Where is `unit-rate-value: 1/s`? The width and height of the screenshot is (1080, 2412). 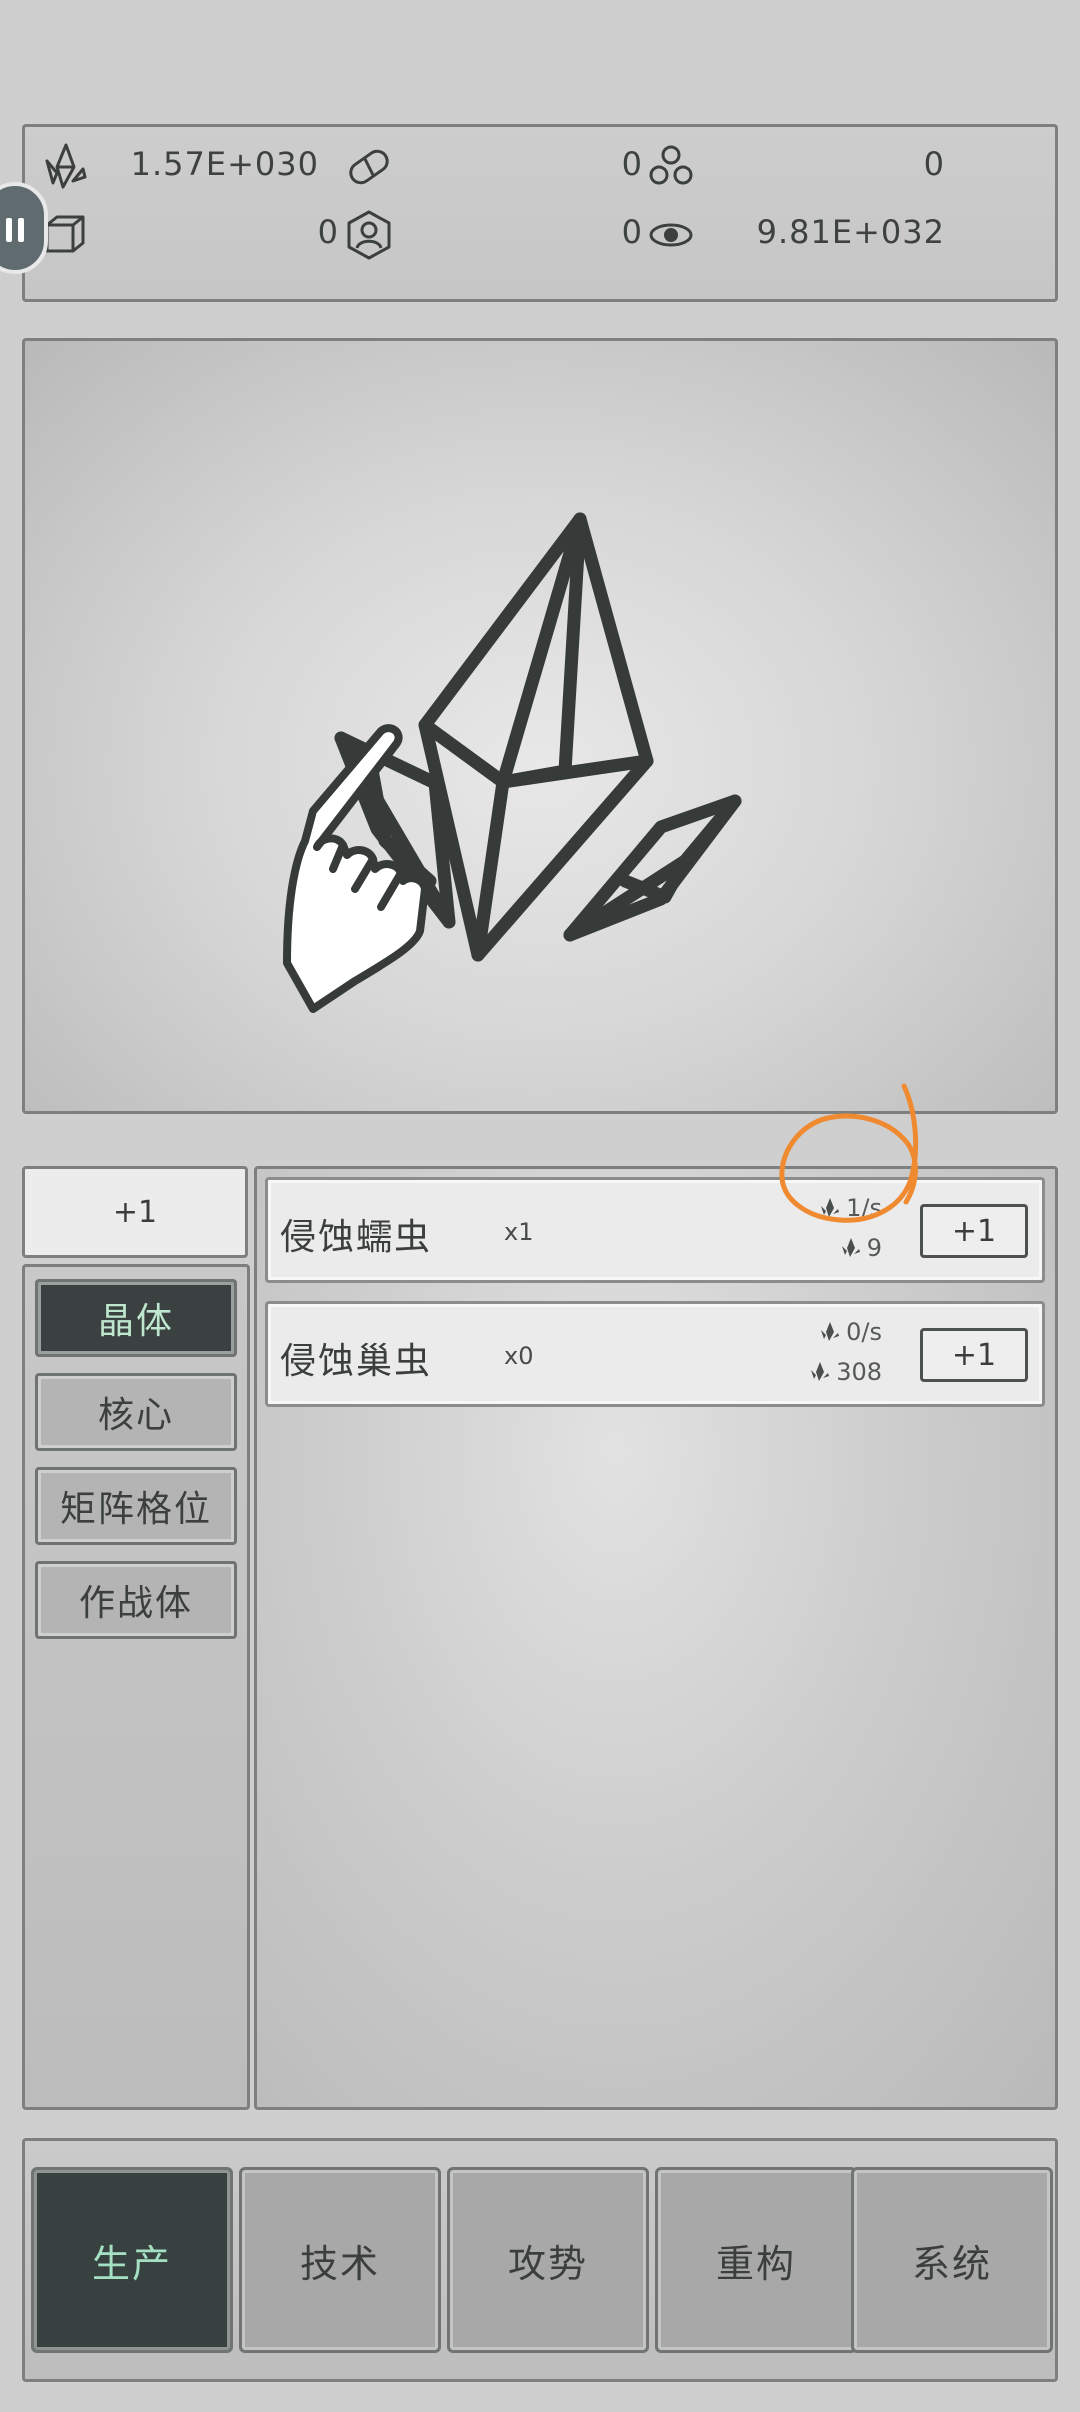 unit-rate-value: 1/s is located at coordinates (864, 1208).